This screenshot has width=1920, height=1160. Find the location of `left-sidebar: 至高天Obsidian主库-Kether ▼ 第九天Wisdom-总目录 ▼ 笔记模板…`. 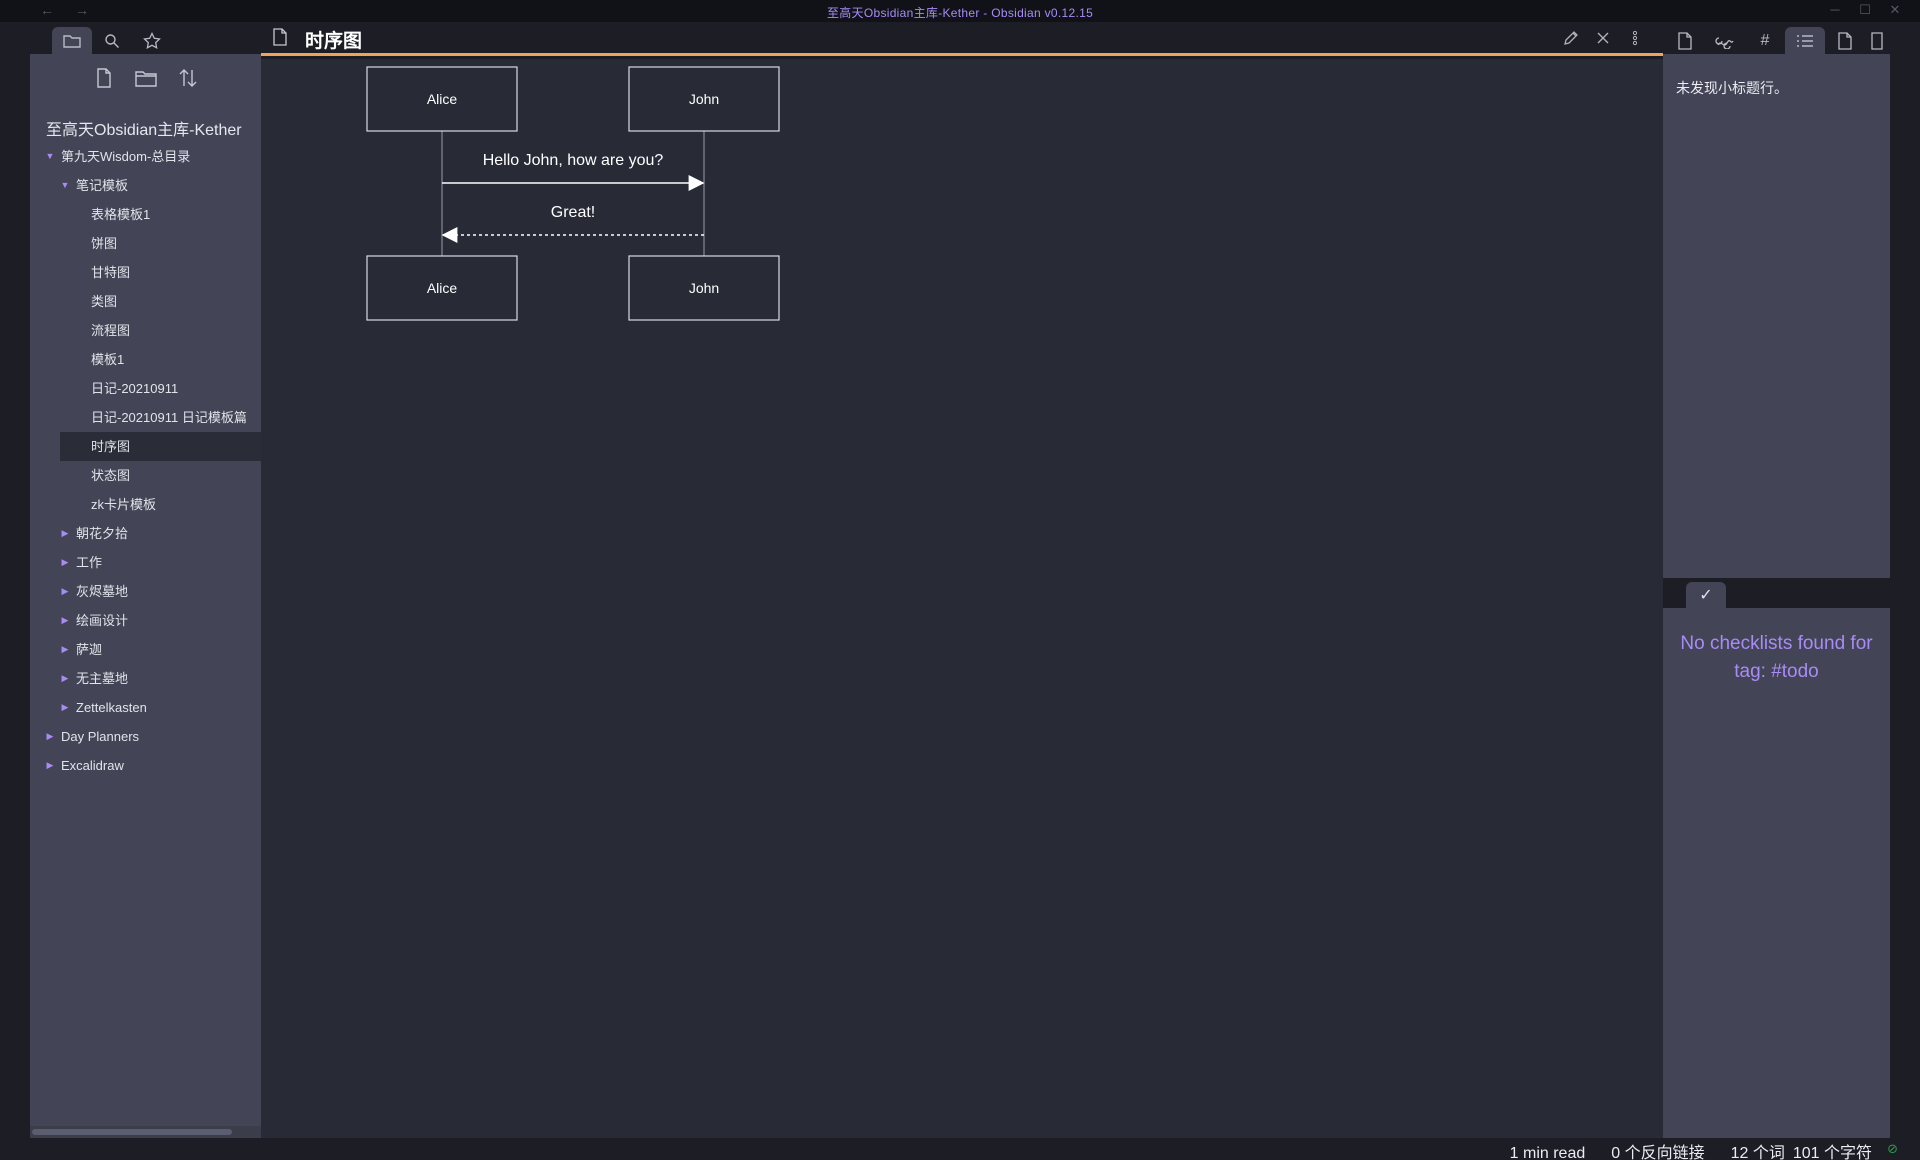

left-sidebar: 至高天Obsidian主库-Kether ▼ 第九天Wisdom-总目录 ▼ 笔记模板… is located at coordinates (145, 596).